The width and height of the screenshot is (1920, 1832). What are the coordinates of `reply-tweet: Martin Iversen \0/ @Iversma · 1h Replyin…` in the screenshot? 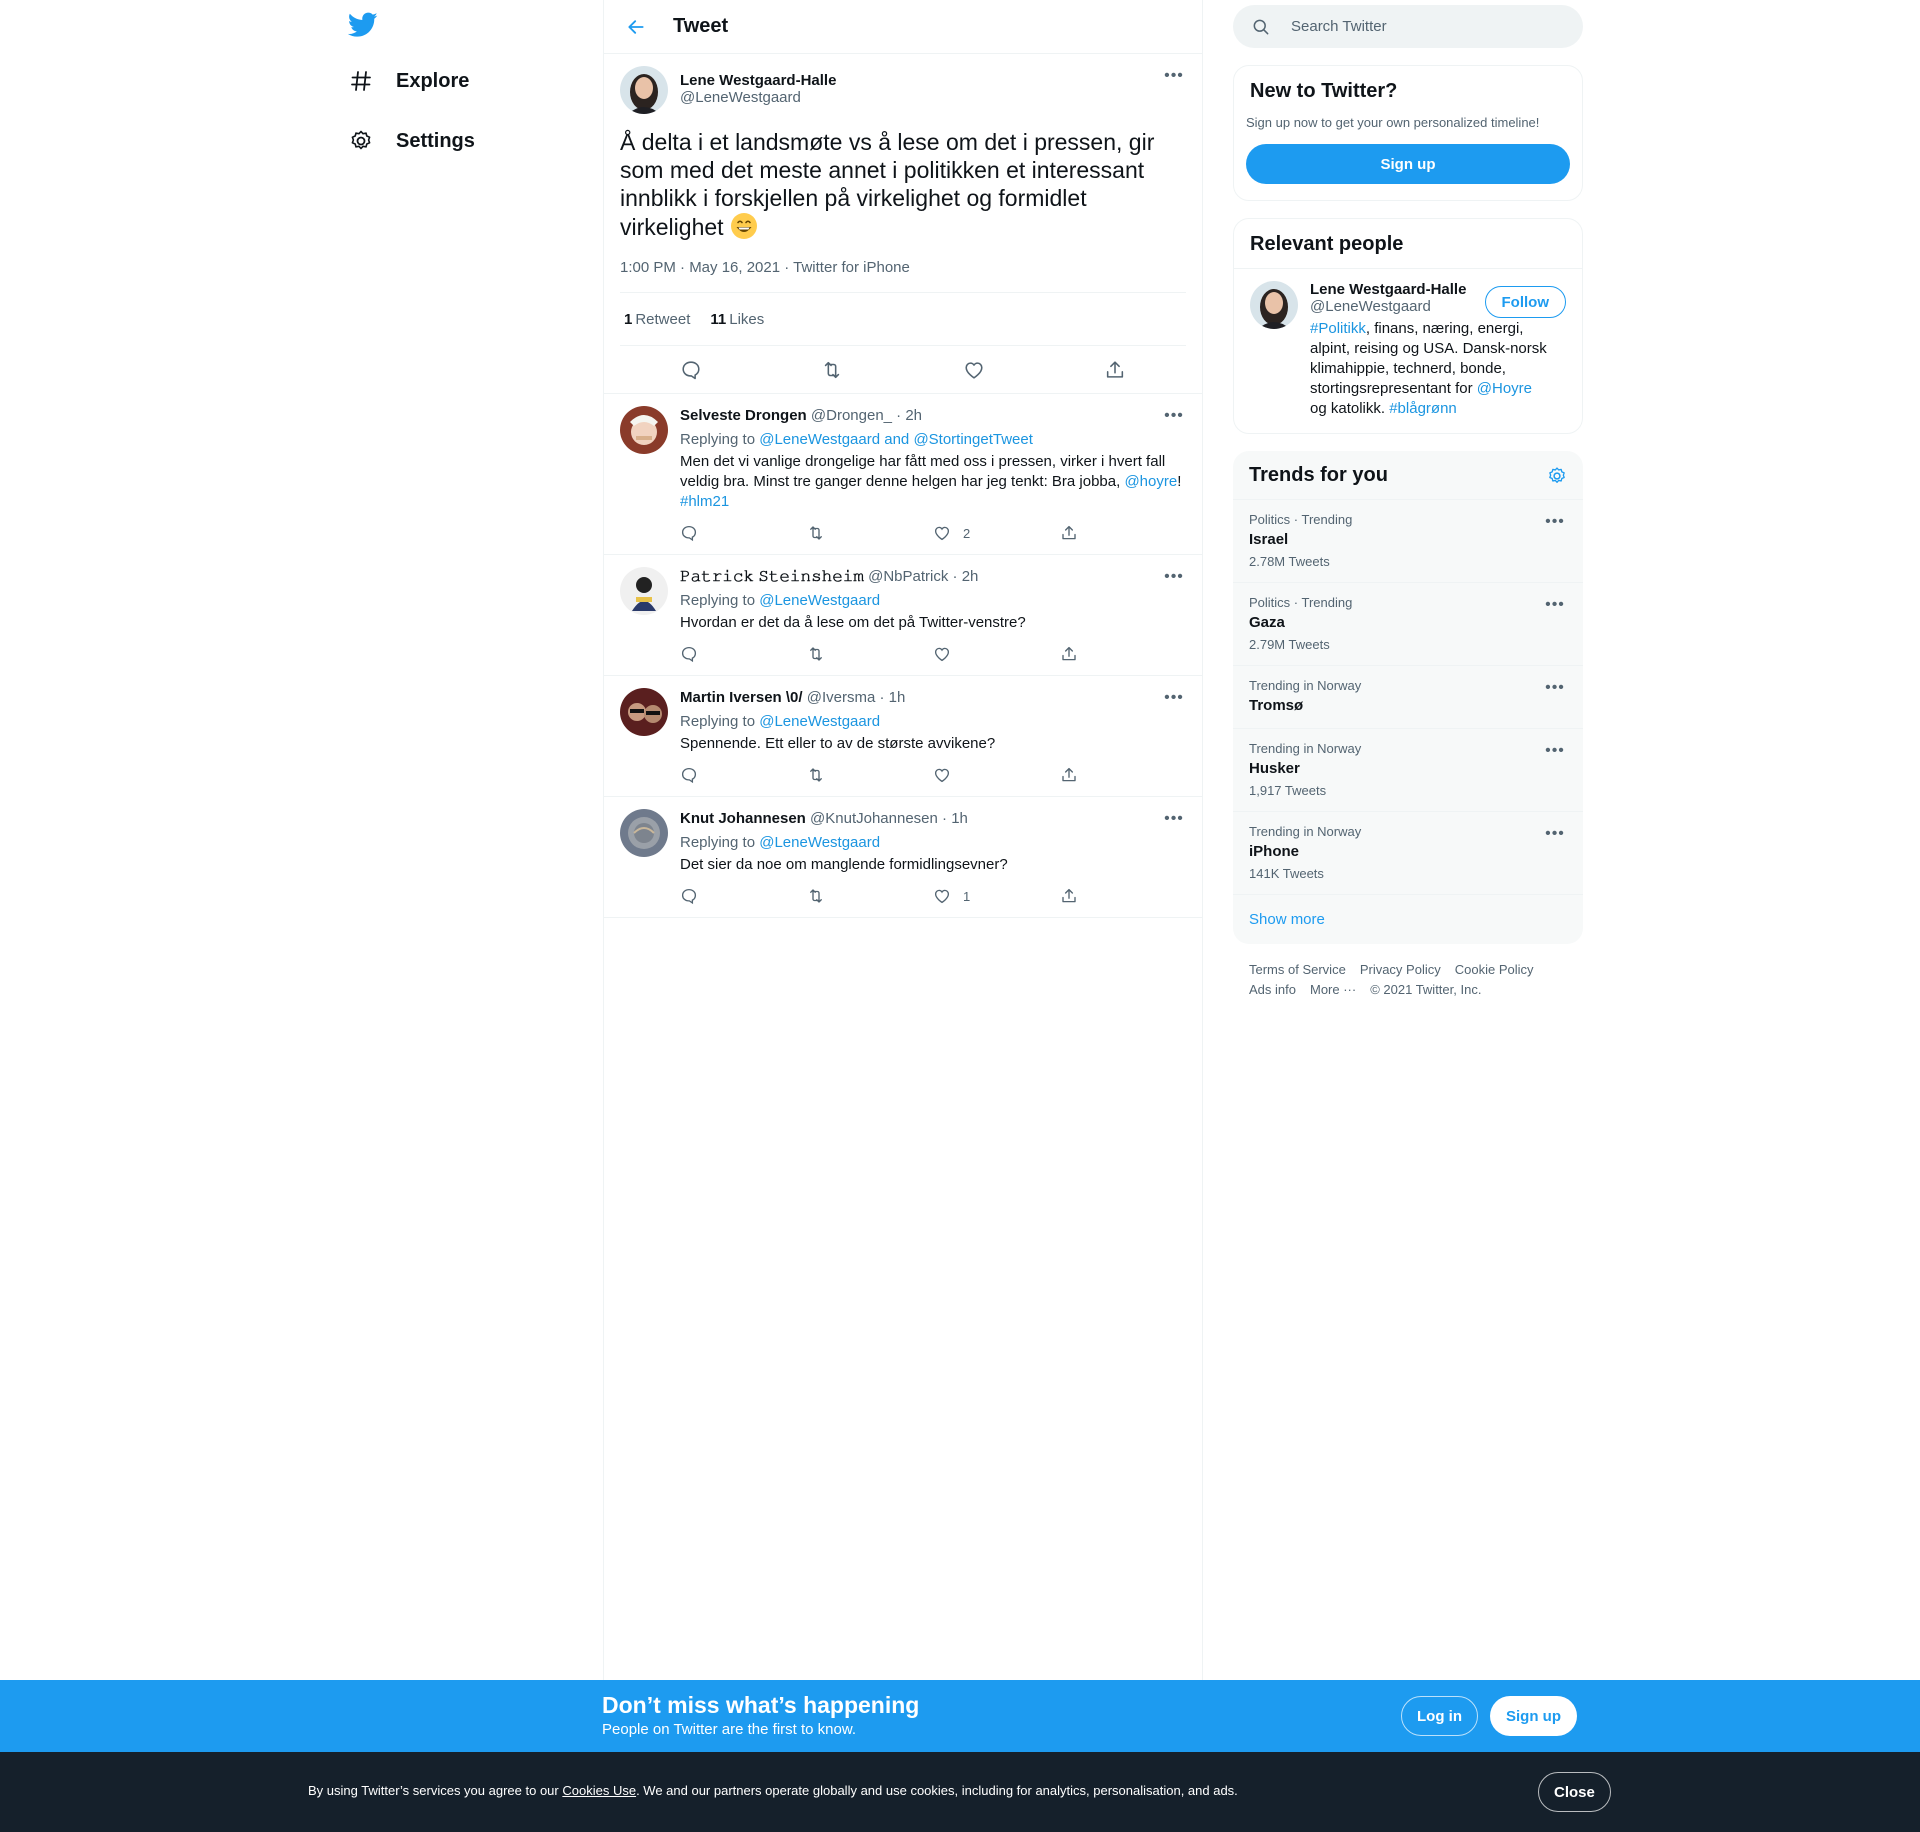 It's located at (903, 736).